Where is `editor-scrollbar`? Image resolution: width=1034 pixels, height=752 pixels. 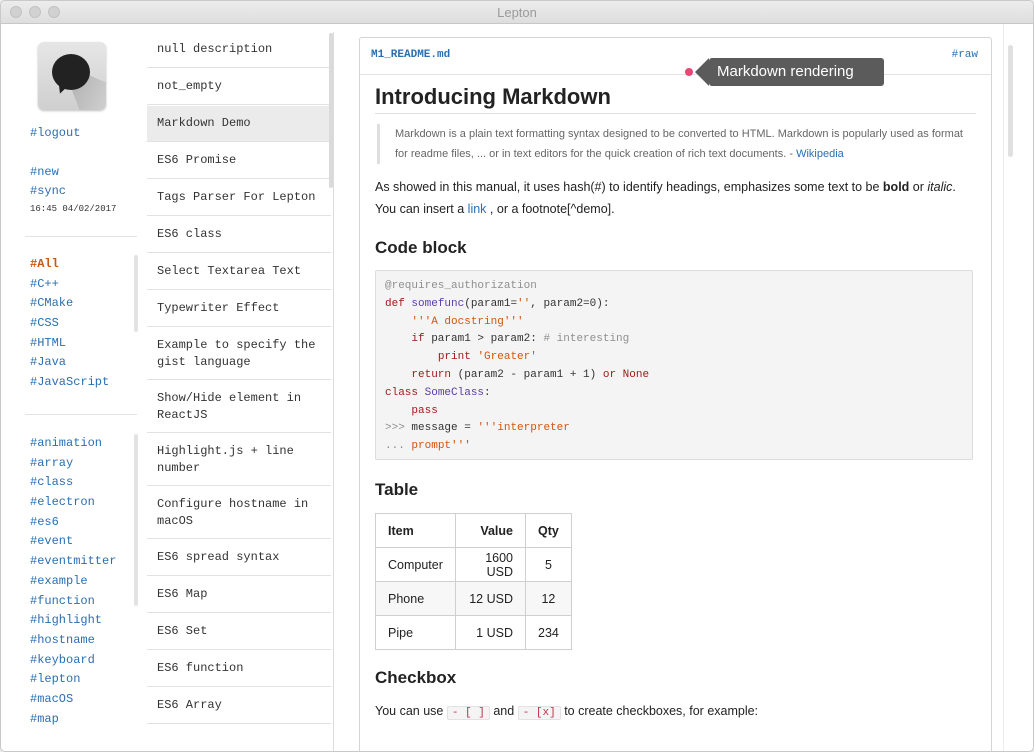 editor-scrollbar is located at coordinates (1010, 101).